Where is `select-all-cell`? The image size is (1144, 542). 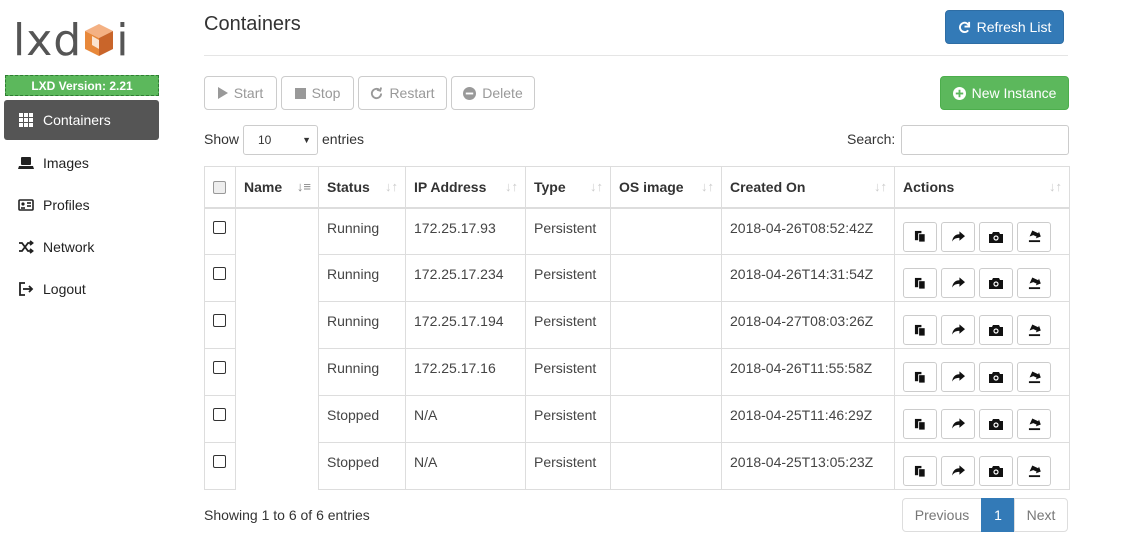
select-all-cell is located at coordinates (220, 187).